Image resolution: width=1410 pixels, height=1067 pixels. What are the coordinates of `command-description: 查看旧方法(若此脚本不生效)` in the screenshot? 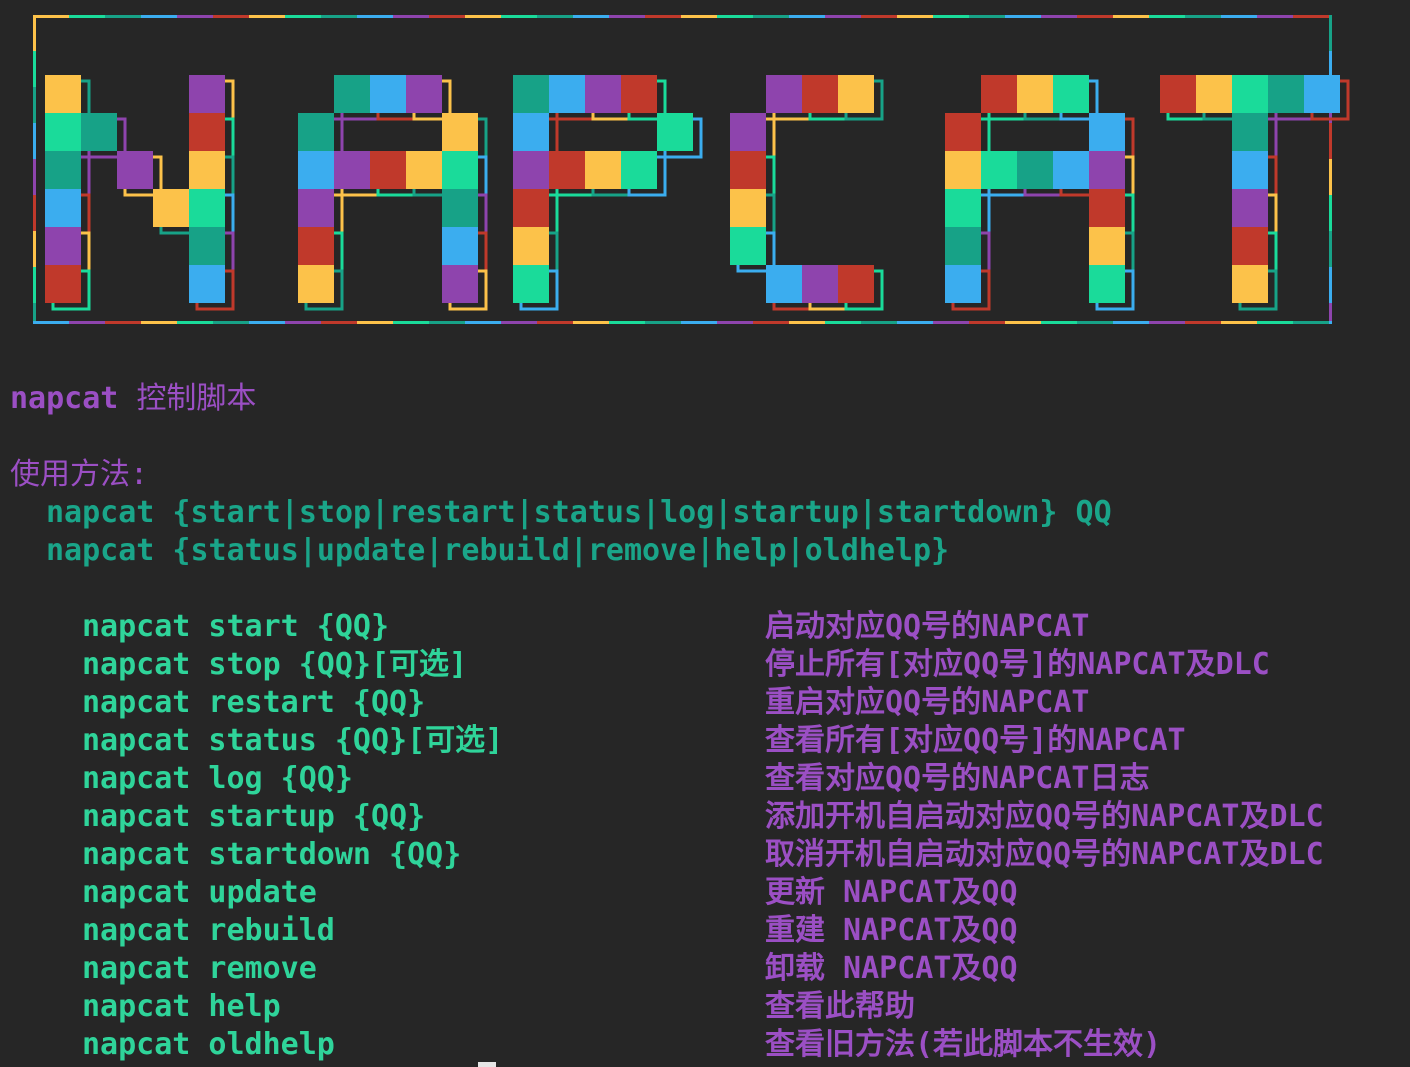 It's located at (963, 1044).